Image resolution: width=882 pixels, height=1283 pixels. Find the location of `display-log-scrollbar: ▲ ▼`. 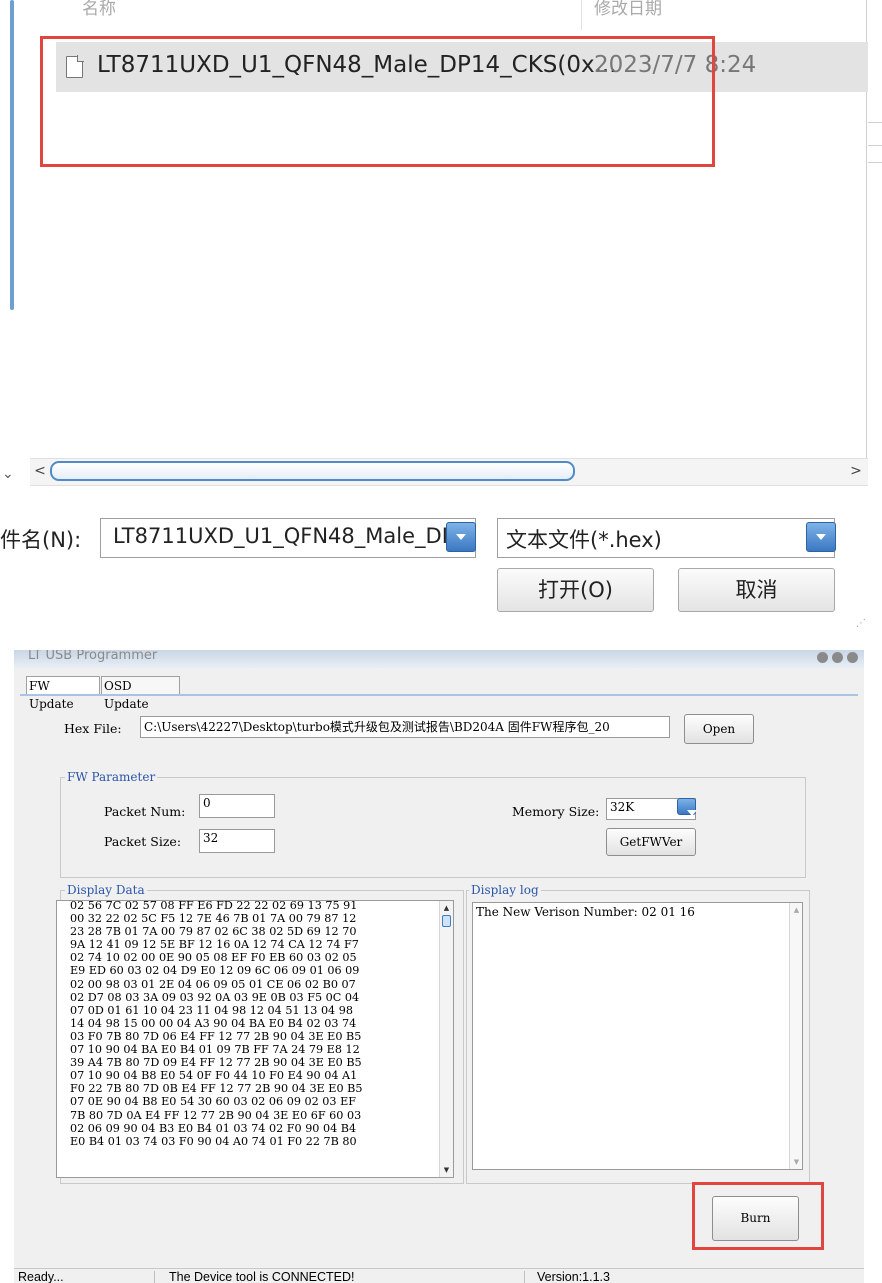

display-log-scrollbar: ▲ ▼ is located at coordinates (795, 1036).